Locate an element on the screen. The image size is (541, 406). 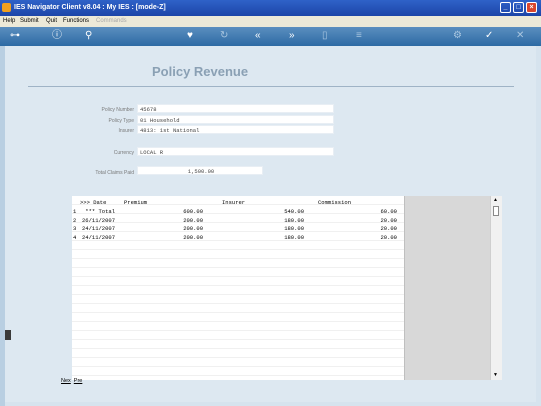
insurer-label: Insurer is located at coordinates (126, 131).